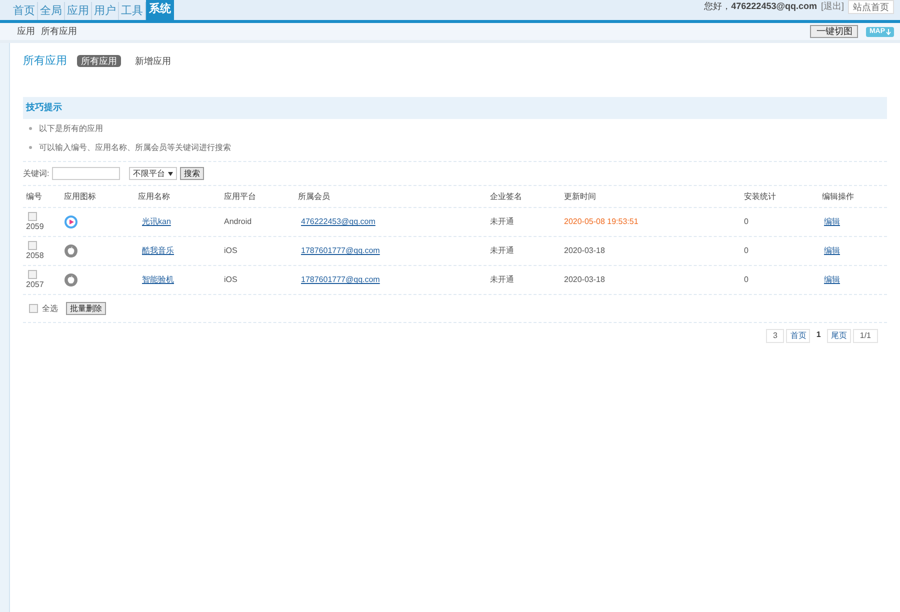 This screenshot has height=612, width=900. Describe the element at coordinates (26, 31) in the screenshot. I see `breadcrumb-item: 应用` at that location.